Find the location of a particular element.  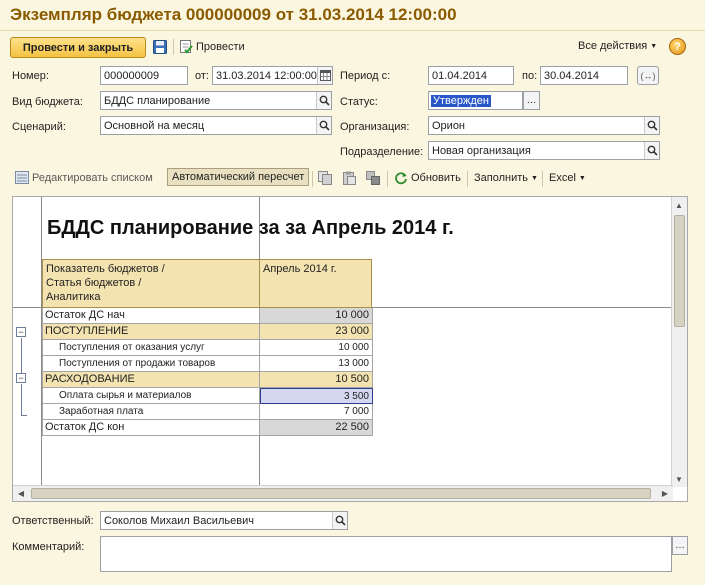

organization-search-button is located at coordinates (651, 125).